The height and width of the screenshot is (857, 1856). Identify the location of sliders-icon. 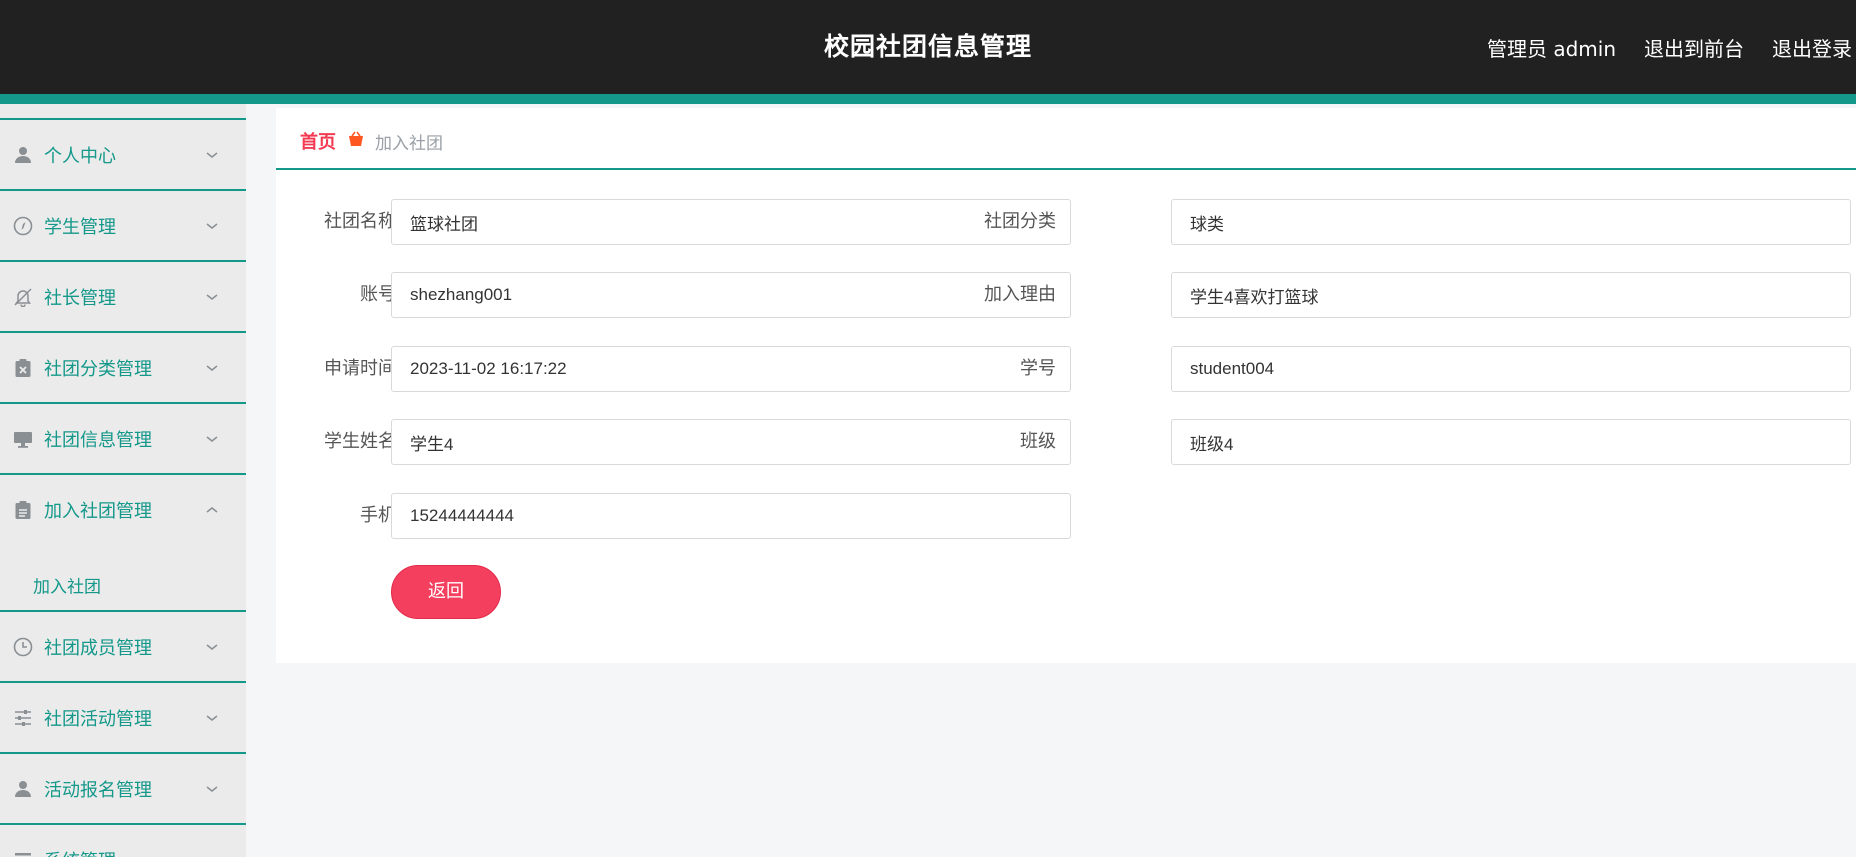
(23, 718).